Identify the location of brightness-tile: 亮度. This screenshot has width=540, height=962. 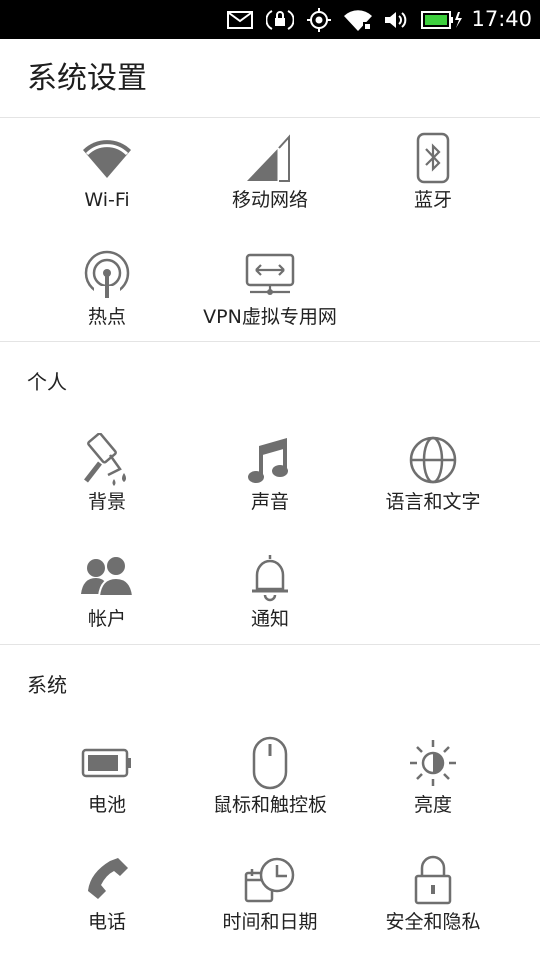
(433, 790).